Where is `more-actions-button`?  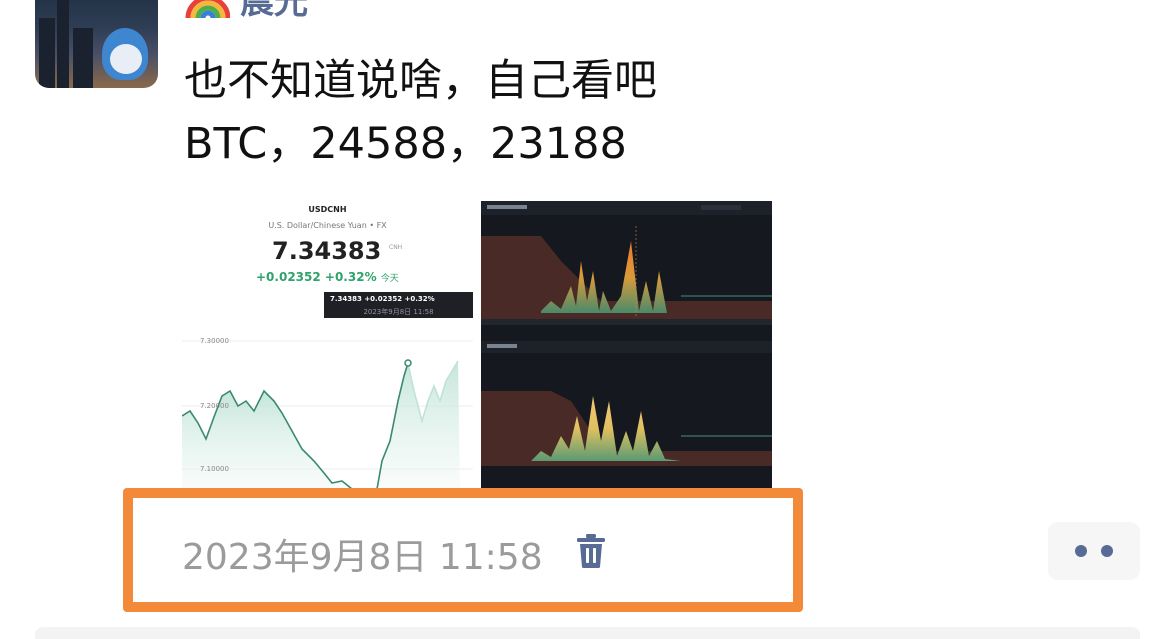
more-actions-button is located at coordinates (1094, 551).